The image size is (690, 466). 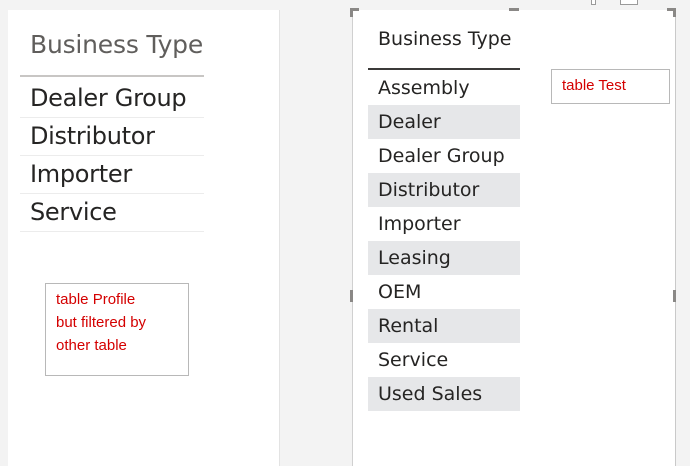 I want to click on resize-handle-top-left-vertical, so click(x=351, y=12).